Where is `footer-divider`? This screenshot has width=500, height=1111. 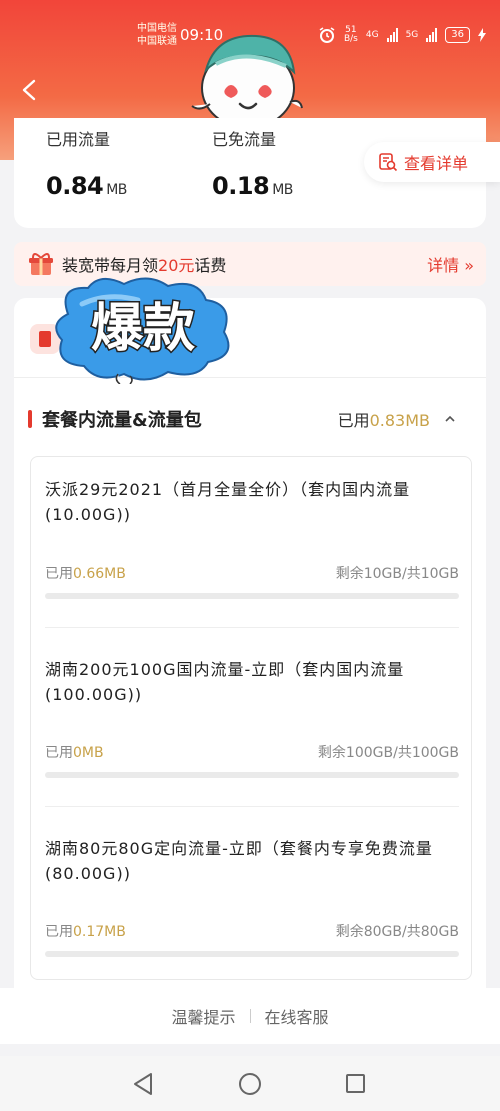 footer-divider is located at coordinates (250, 1016).